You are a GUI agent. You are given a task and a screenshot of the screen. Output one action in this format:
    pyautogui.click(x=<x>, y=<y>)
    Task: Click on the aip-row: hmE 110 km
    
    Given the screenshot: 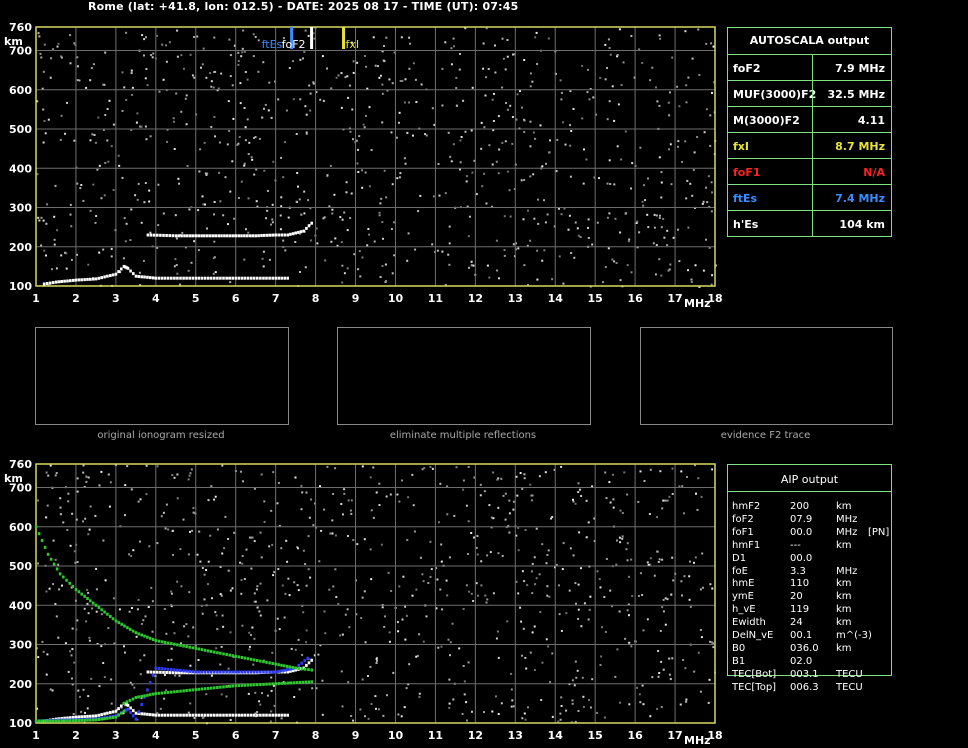 What is the action you would take?
    pyautogui.click(x=811, y=584)
    